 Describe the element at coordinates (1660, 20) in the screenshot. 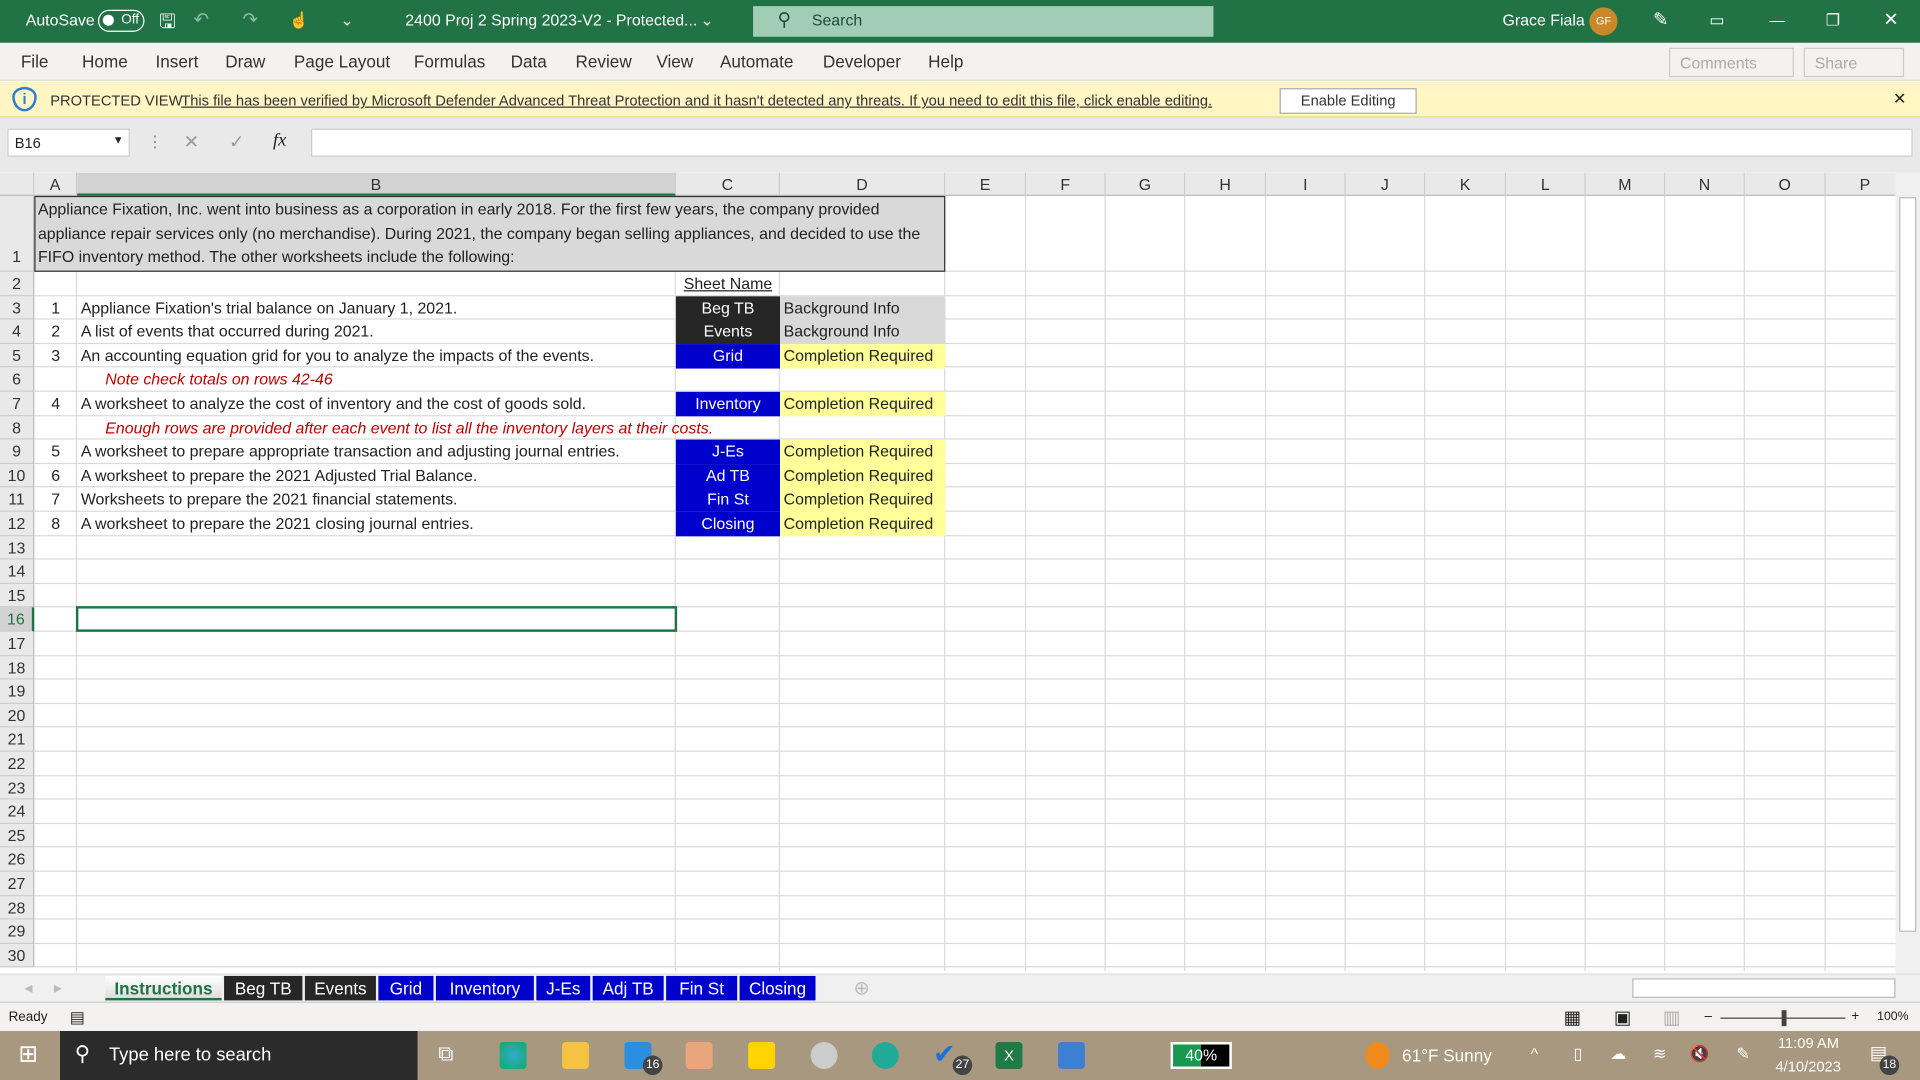

I see `pen-icon: ✎` at that location.